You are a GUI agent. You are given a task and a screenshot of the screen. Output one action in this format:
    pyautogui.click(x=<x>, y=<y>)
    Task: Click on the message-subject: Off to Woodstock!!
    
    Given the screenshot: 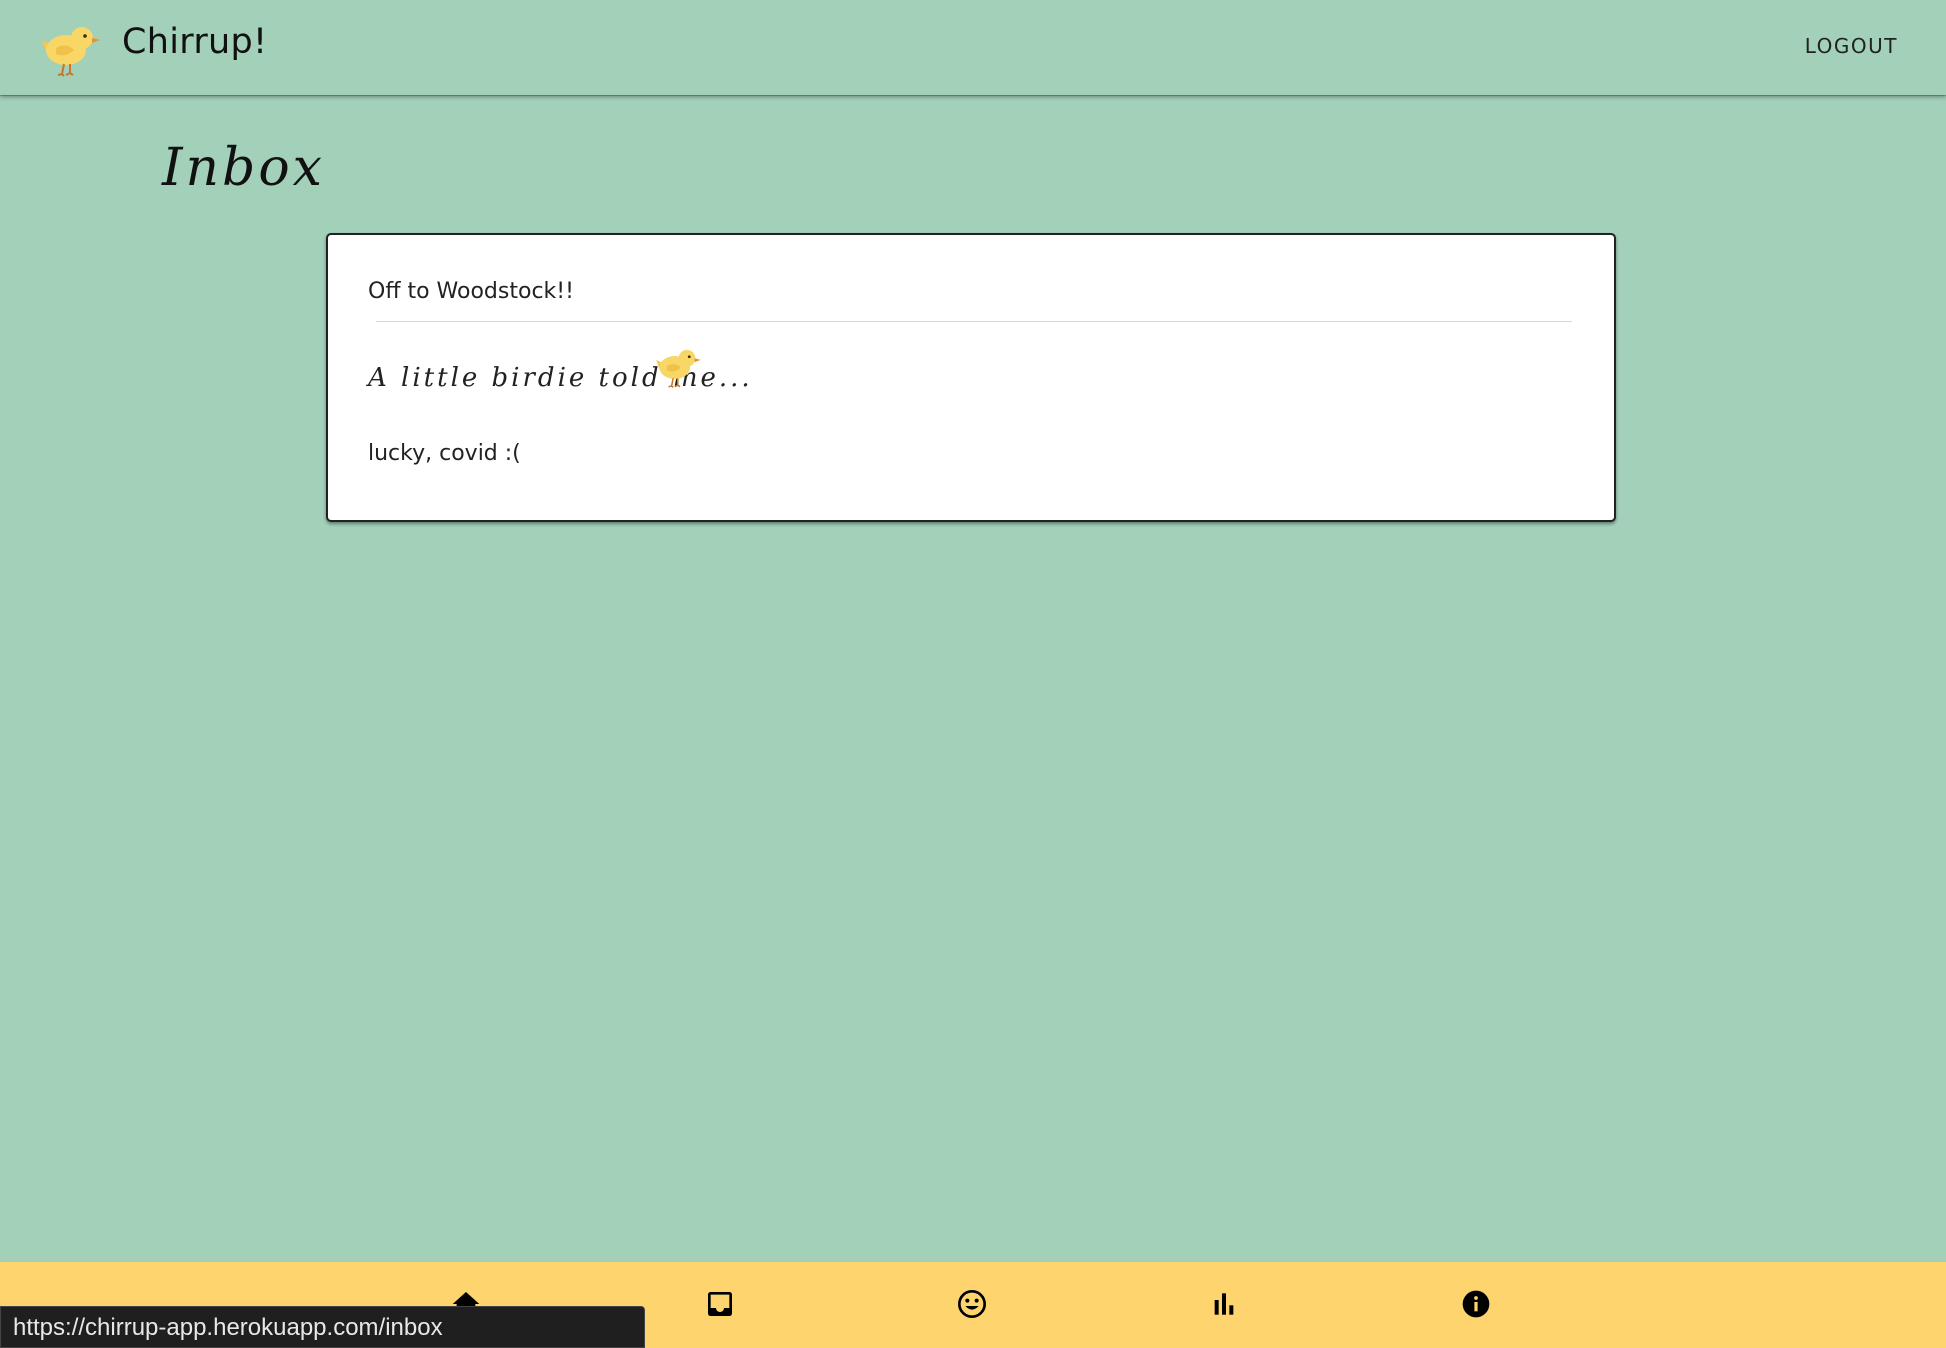 What is the action you would take?
    pyautogui.click(x=471, y=291)
    